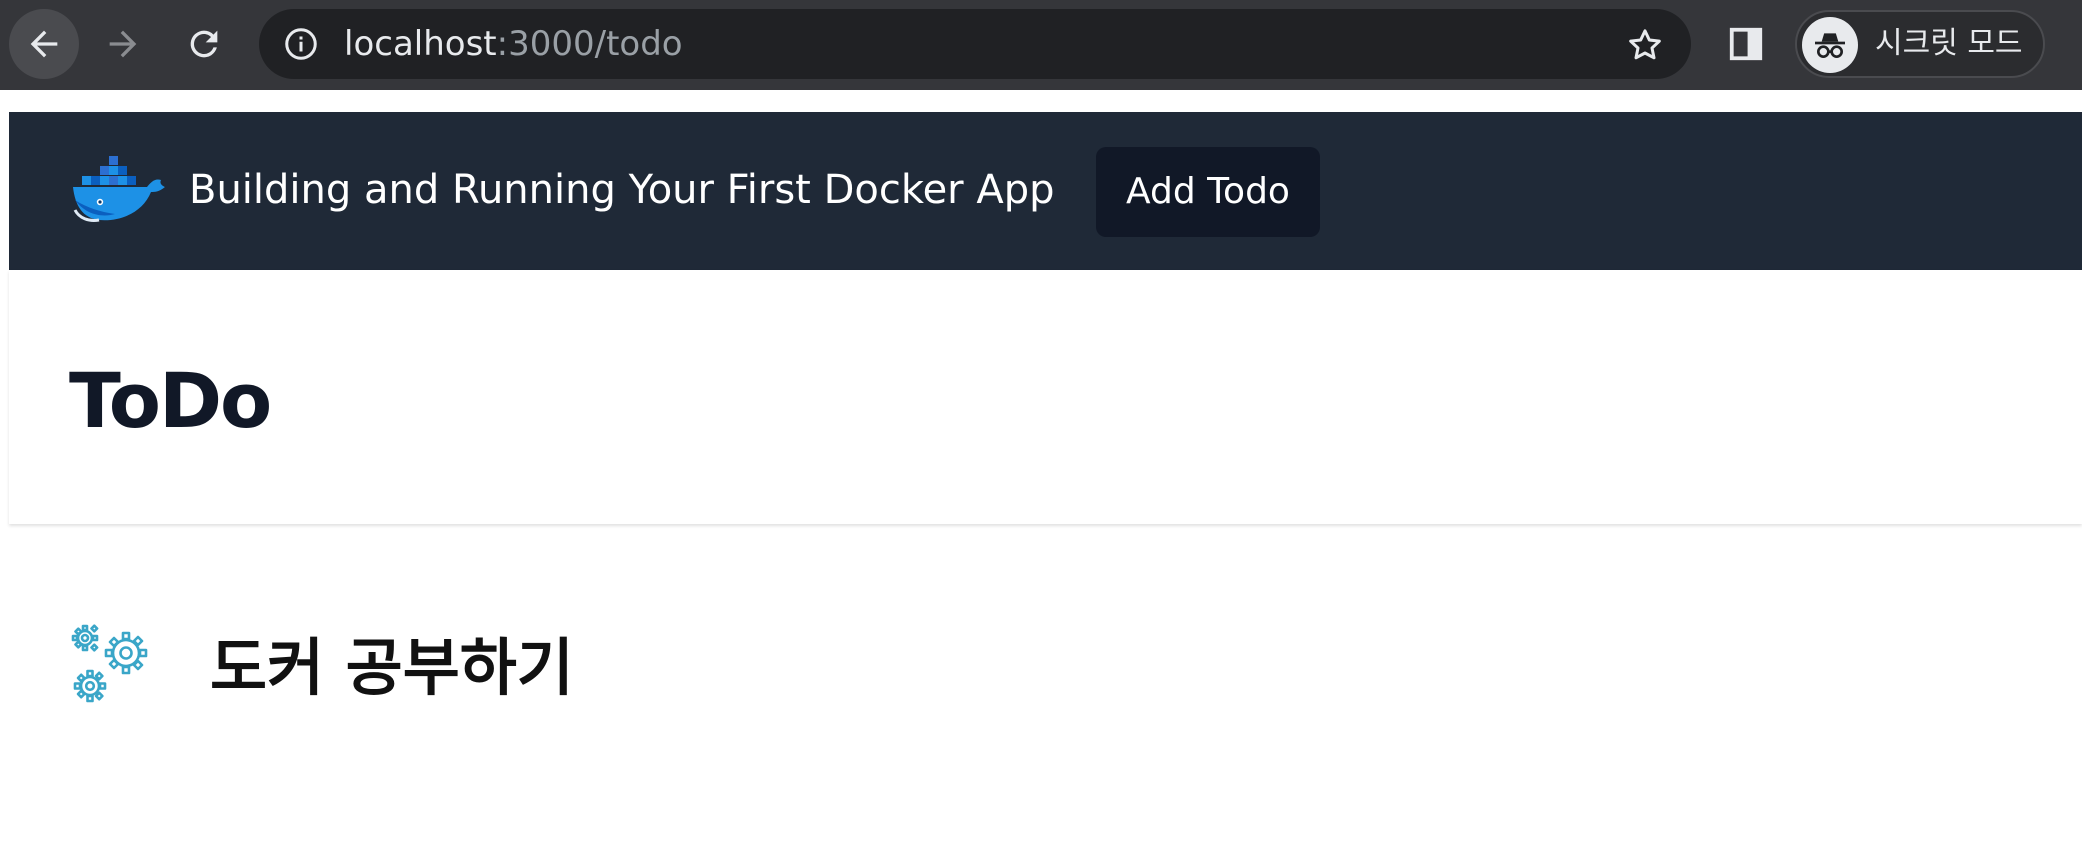 This screenshot has width=2082, height=859. I want to click on todo-item-text: 도커 공부하기, so click(392, 668).